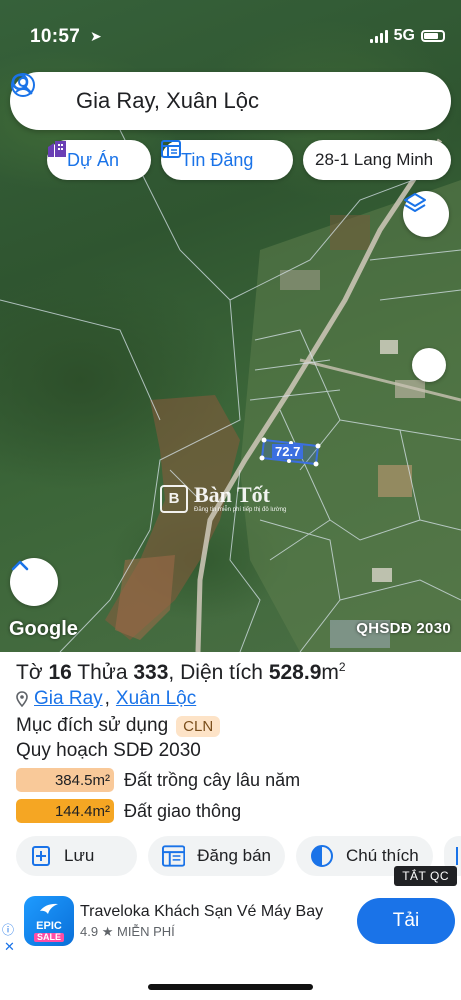 The width and height of the screenshot is (461, 1000). What do you see at coordinates (230, 36) in the screenshot?
I see `status-bar: 10:57 ➤ 5G` at bounding box center [230, 36].